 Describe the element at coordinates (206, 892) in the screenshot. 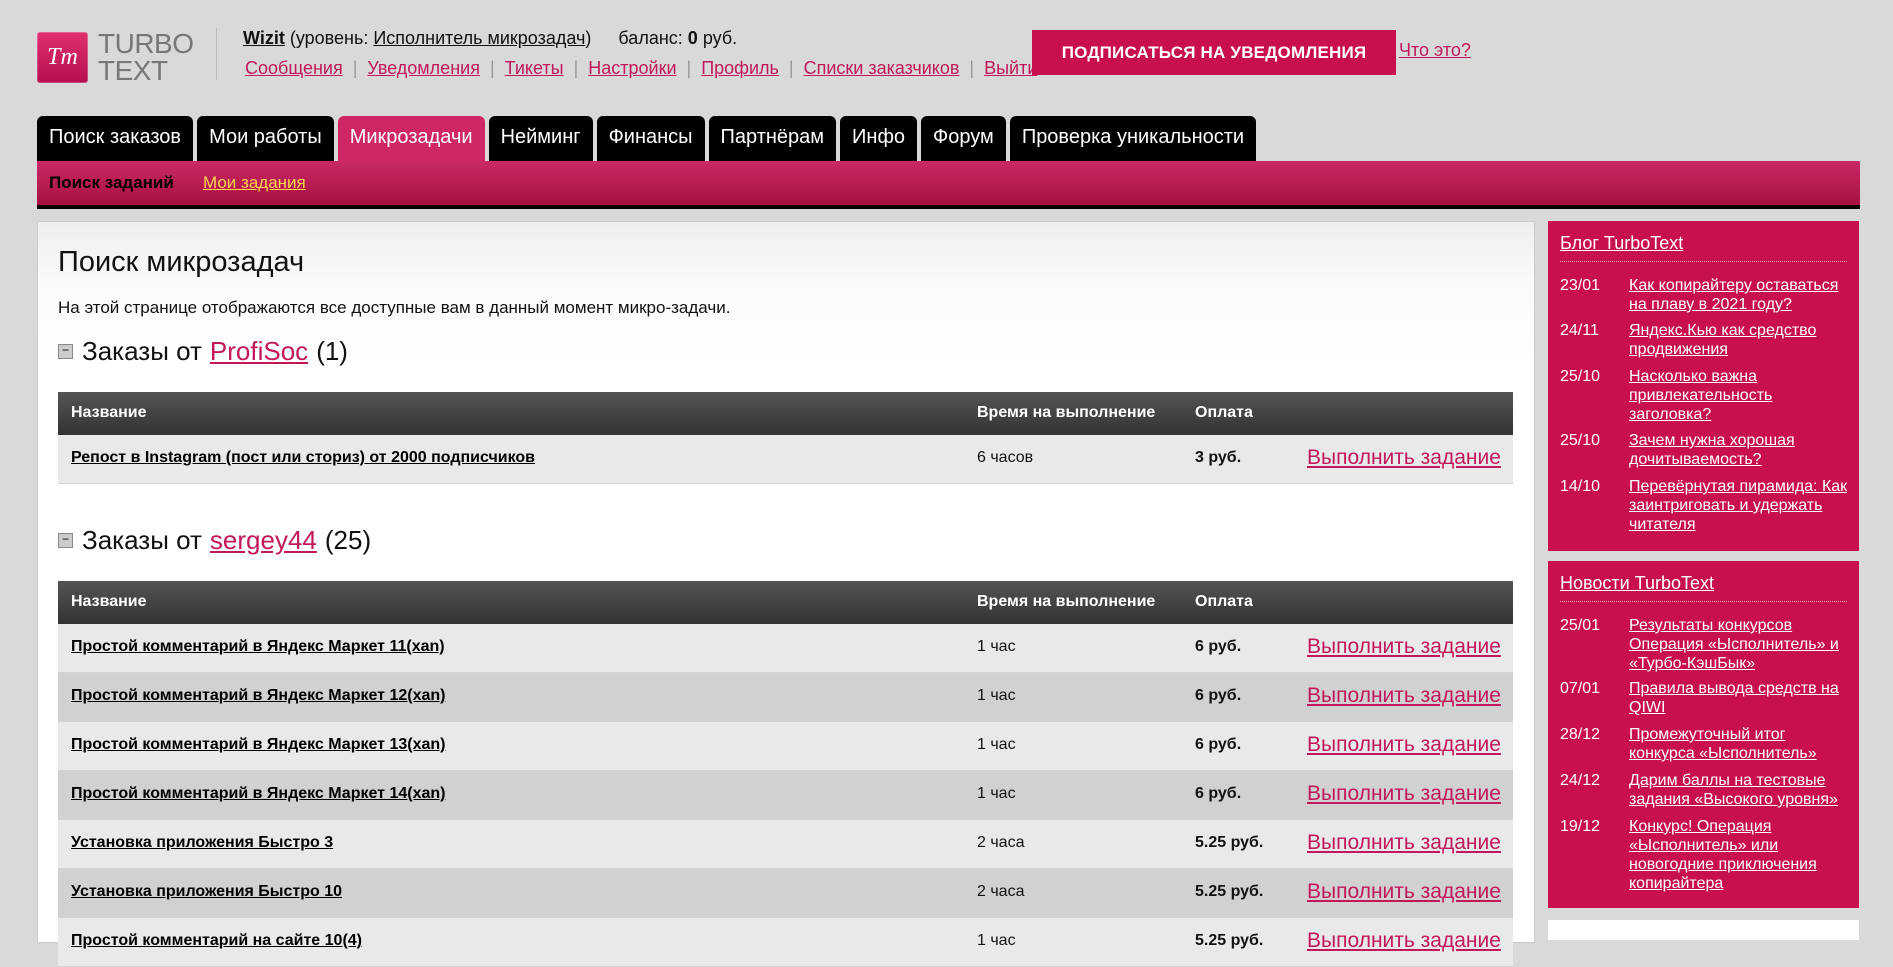

I see `task-name-link: Установка приложения Быстро 10` at that location.